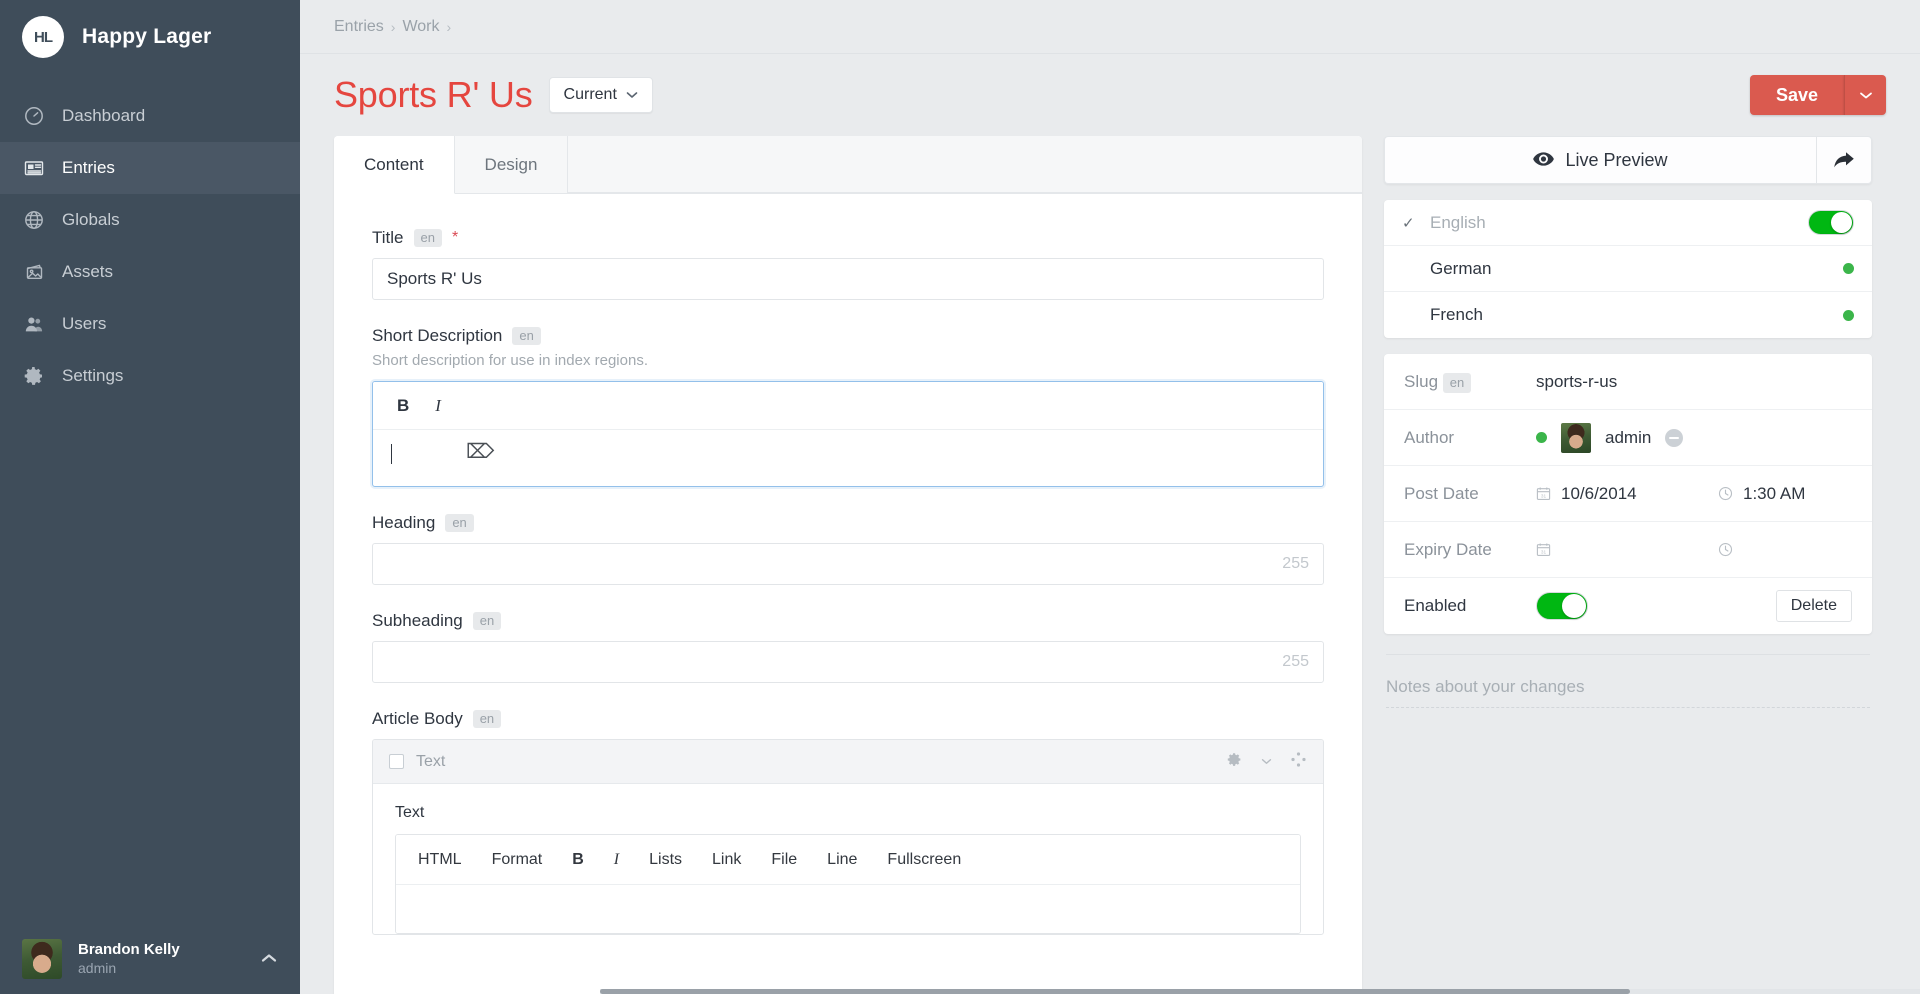  I want to click on delete-button: Delete, so click(1813, 606).